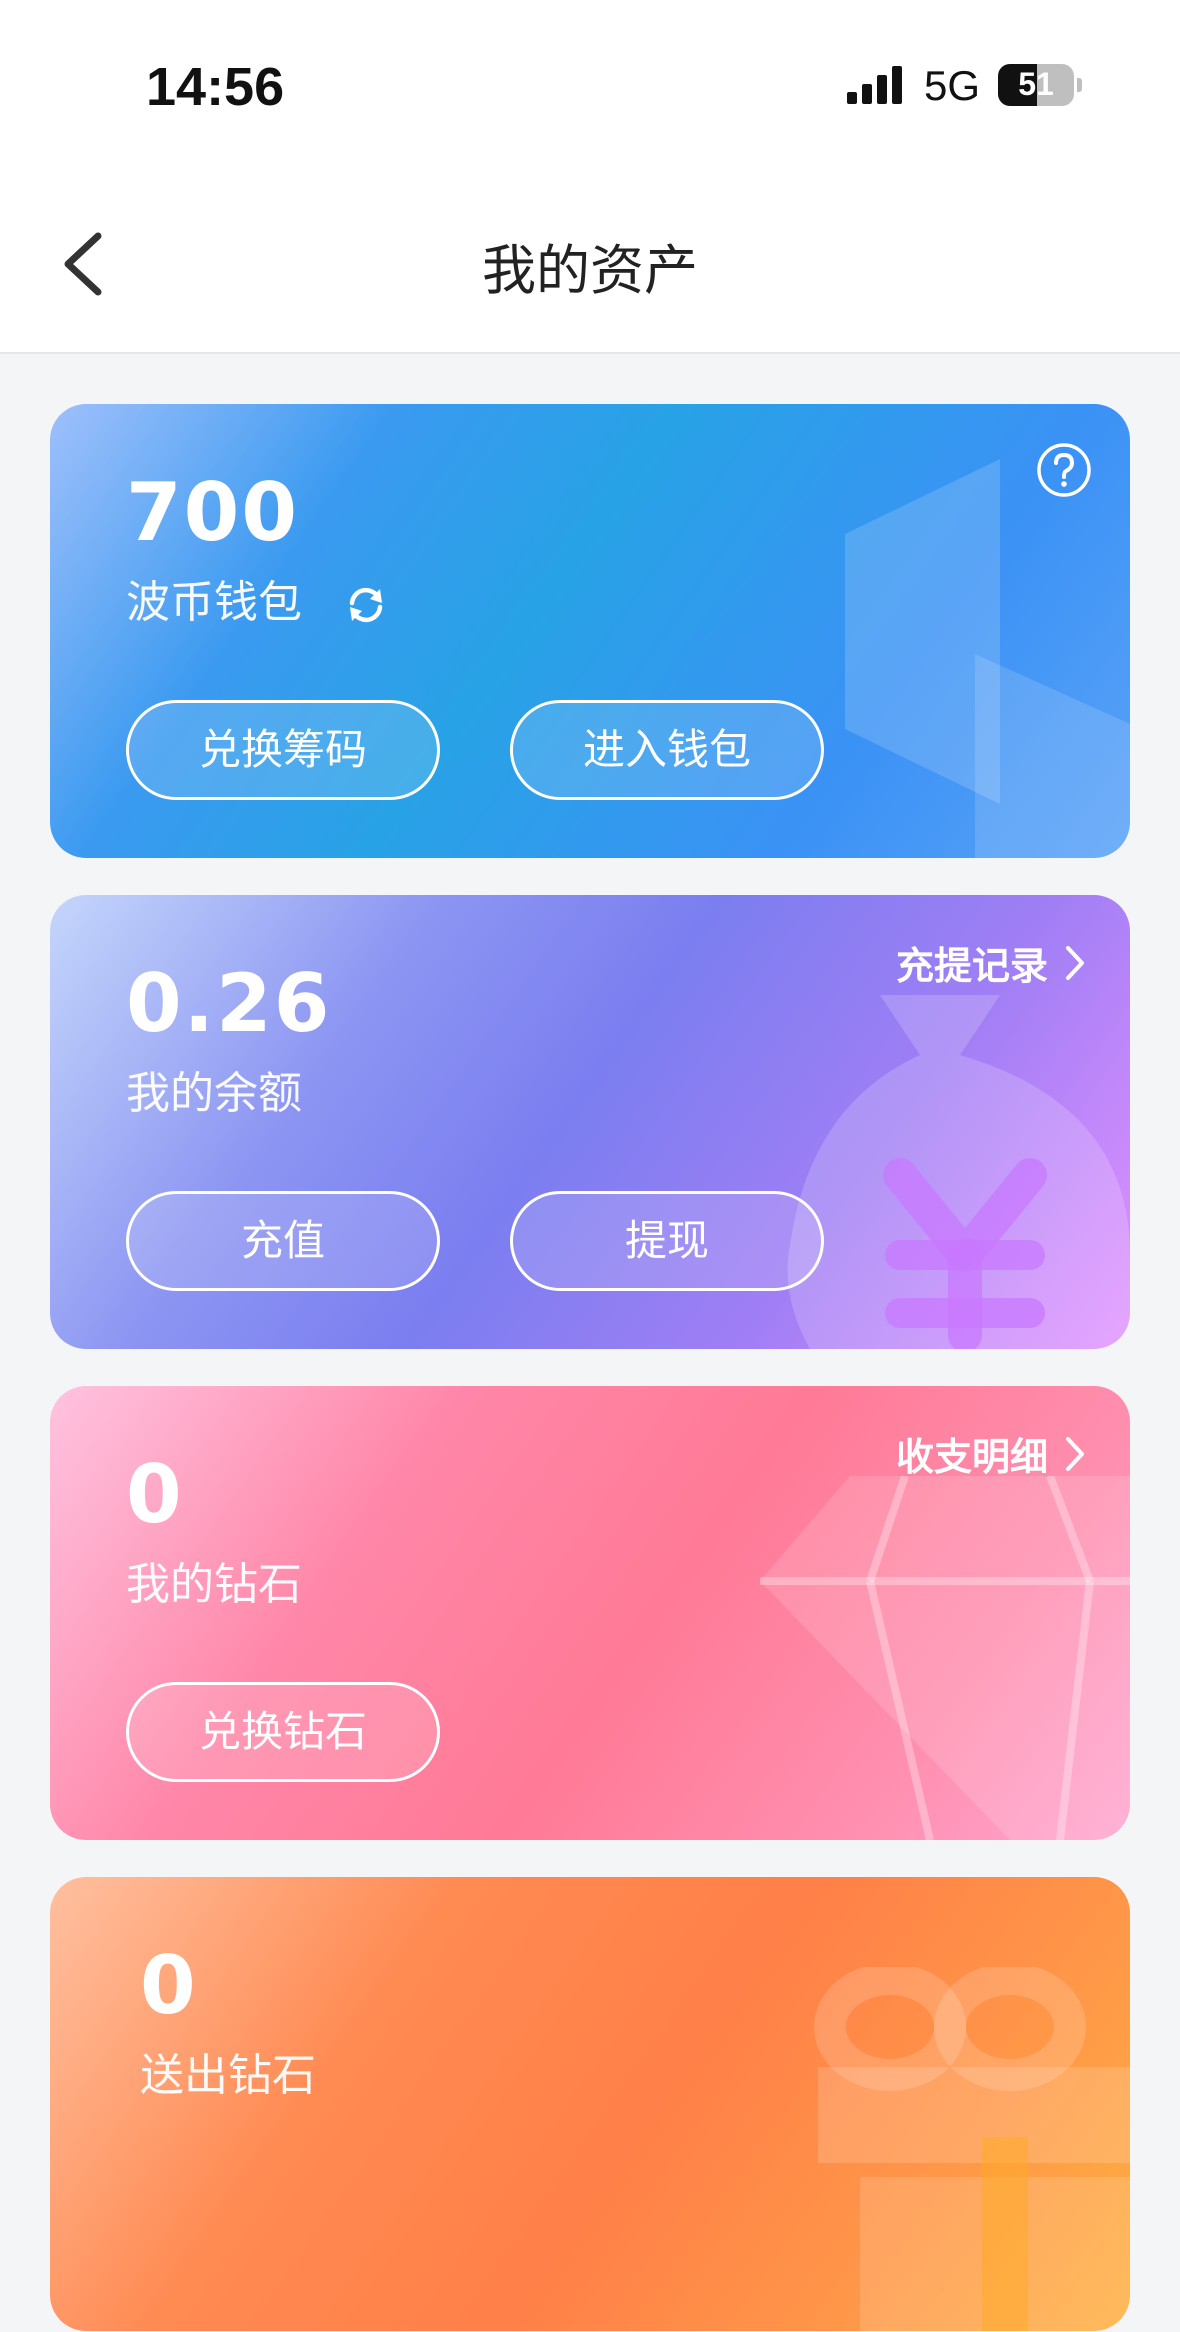 The width and height of the screenshot is (1180, 2332). I want to click on recharge-records-label: 充提记录, so click(971, 966).